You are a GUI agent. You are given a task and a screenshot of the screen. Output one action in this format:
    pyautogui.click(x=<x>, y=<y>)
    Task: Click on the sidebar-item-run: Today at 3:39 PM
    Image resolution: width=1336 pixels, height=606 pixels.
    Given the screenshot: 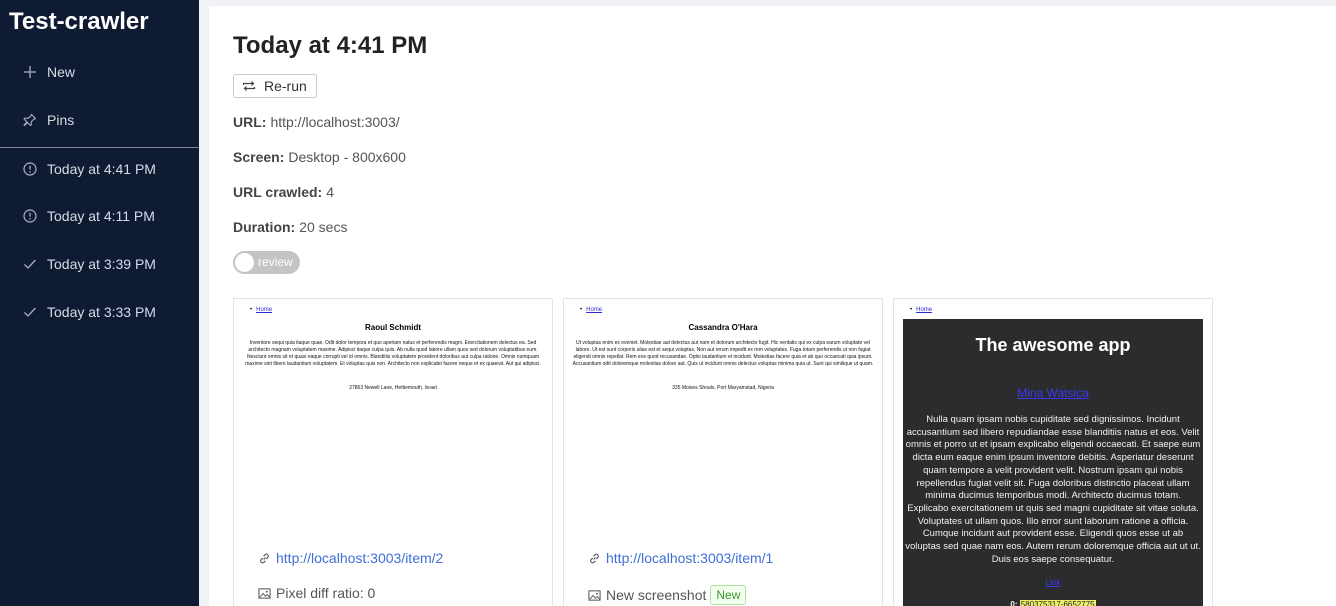 What is the action you would take?
    pyautogui.click(x=99, y=264)
    